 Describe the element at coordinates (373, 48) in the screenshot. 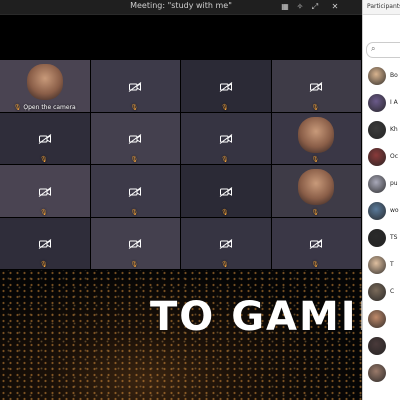

I see `search-icon: ⌕` at that location.